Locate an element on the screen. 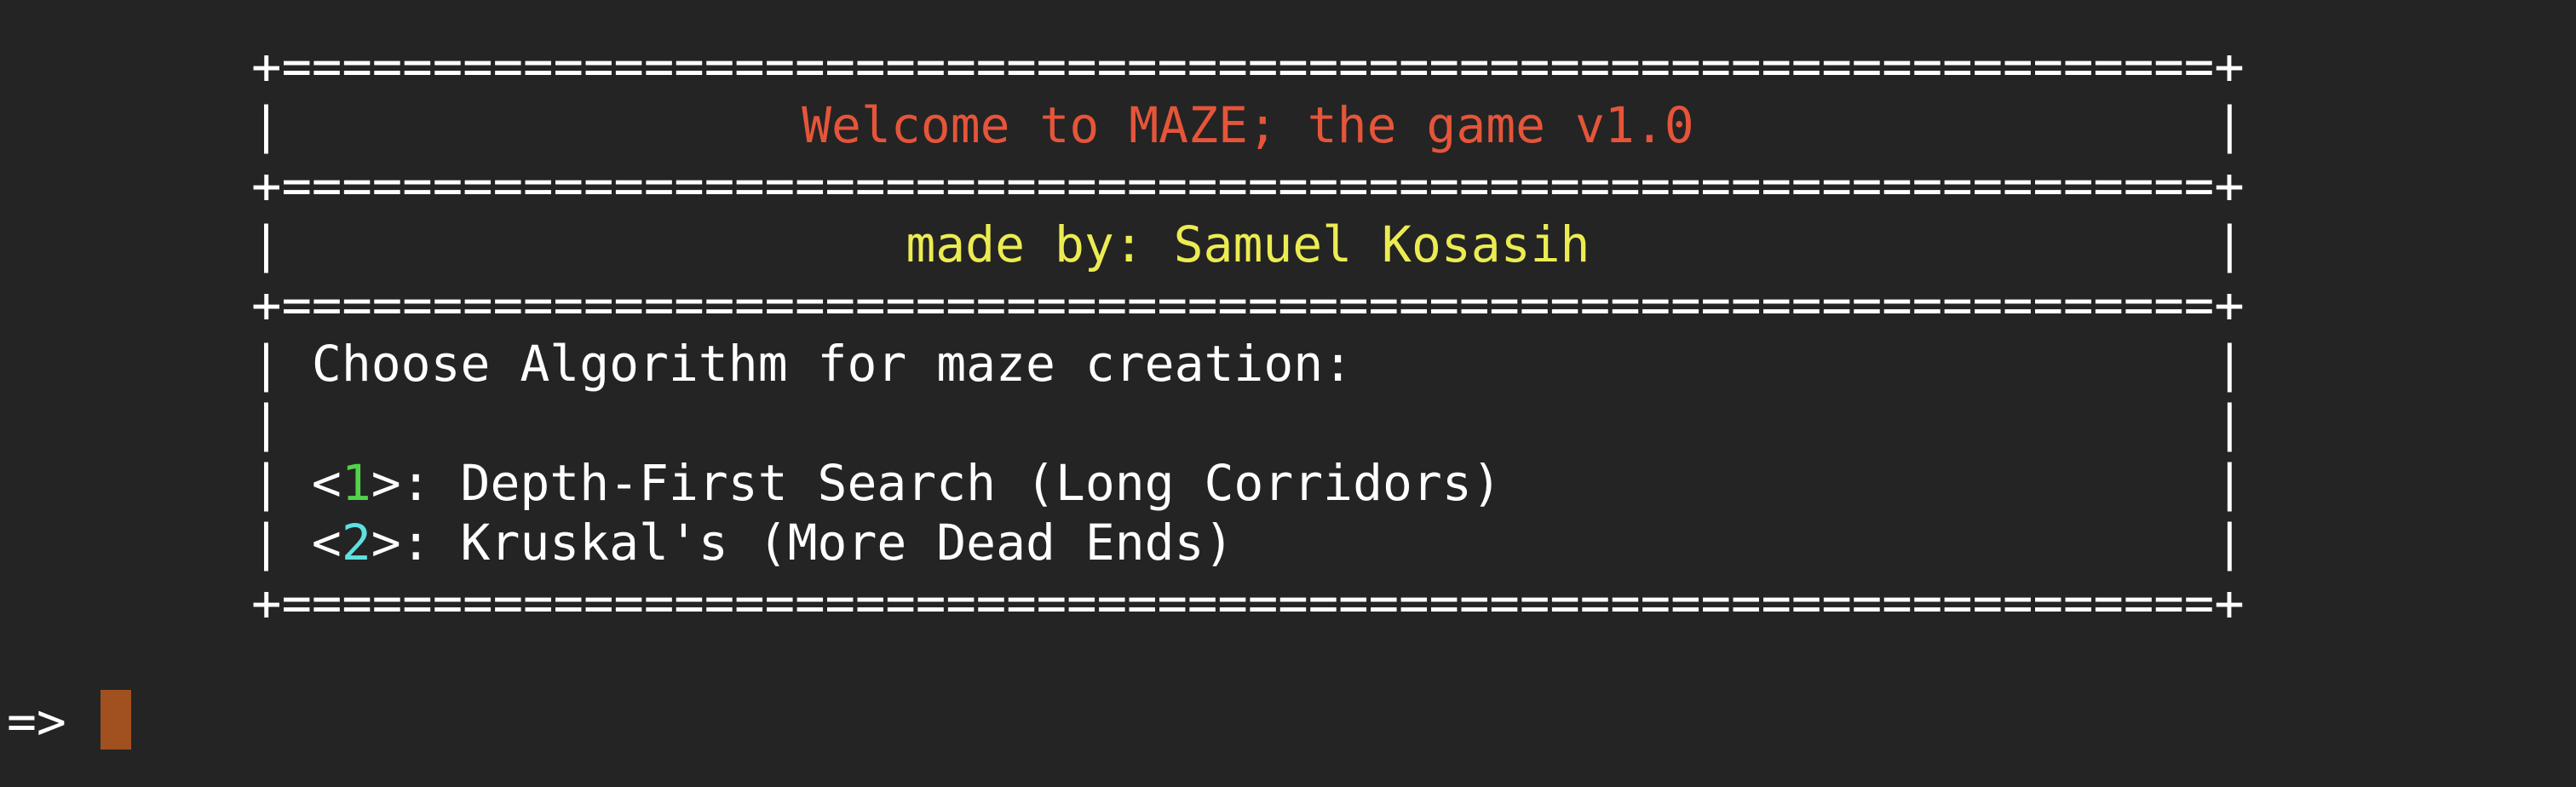 This screenshot has width=2576, height=787. blank-row: | | is located at coordinates (1248, 423).